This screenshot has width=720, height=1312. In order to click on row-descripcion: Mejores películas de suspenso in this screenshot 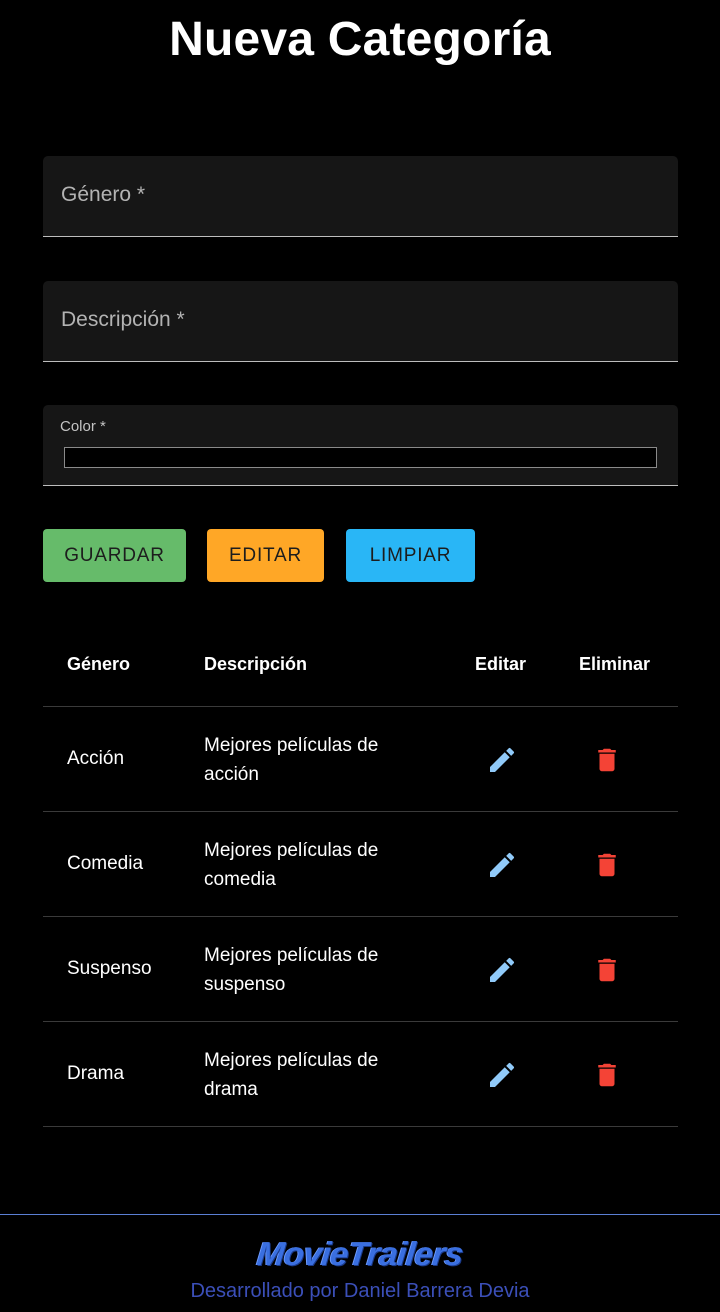, I will do `click(291, 970)`.